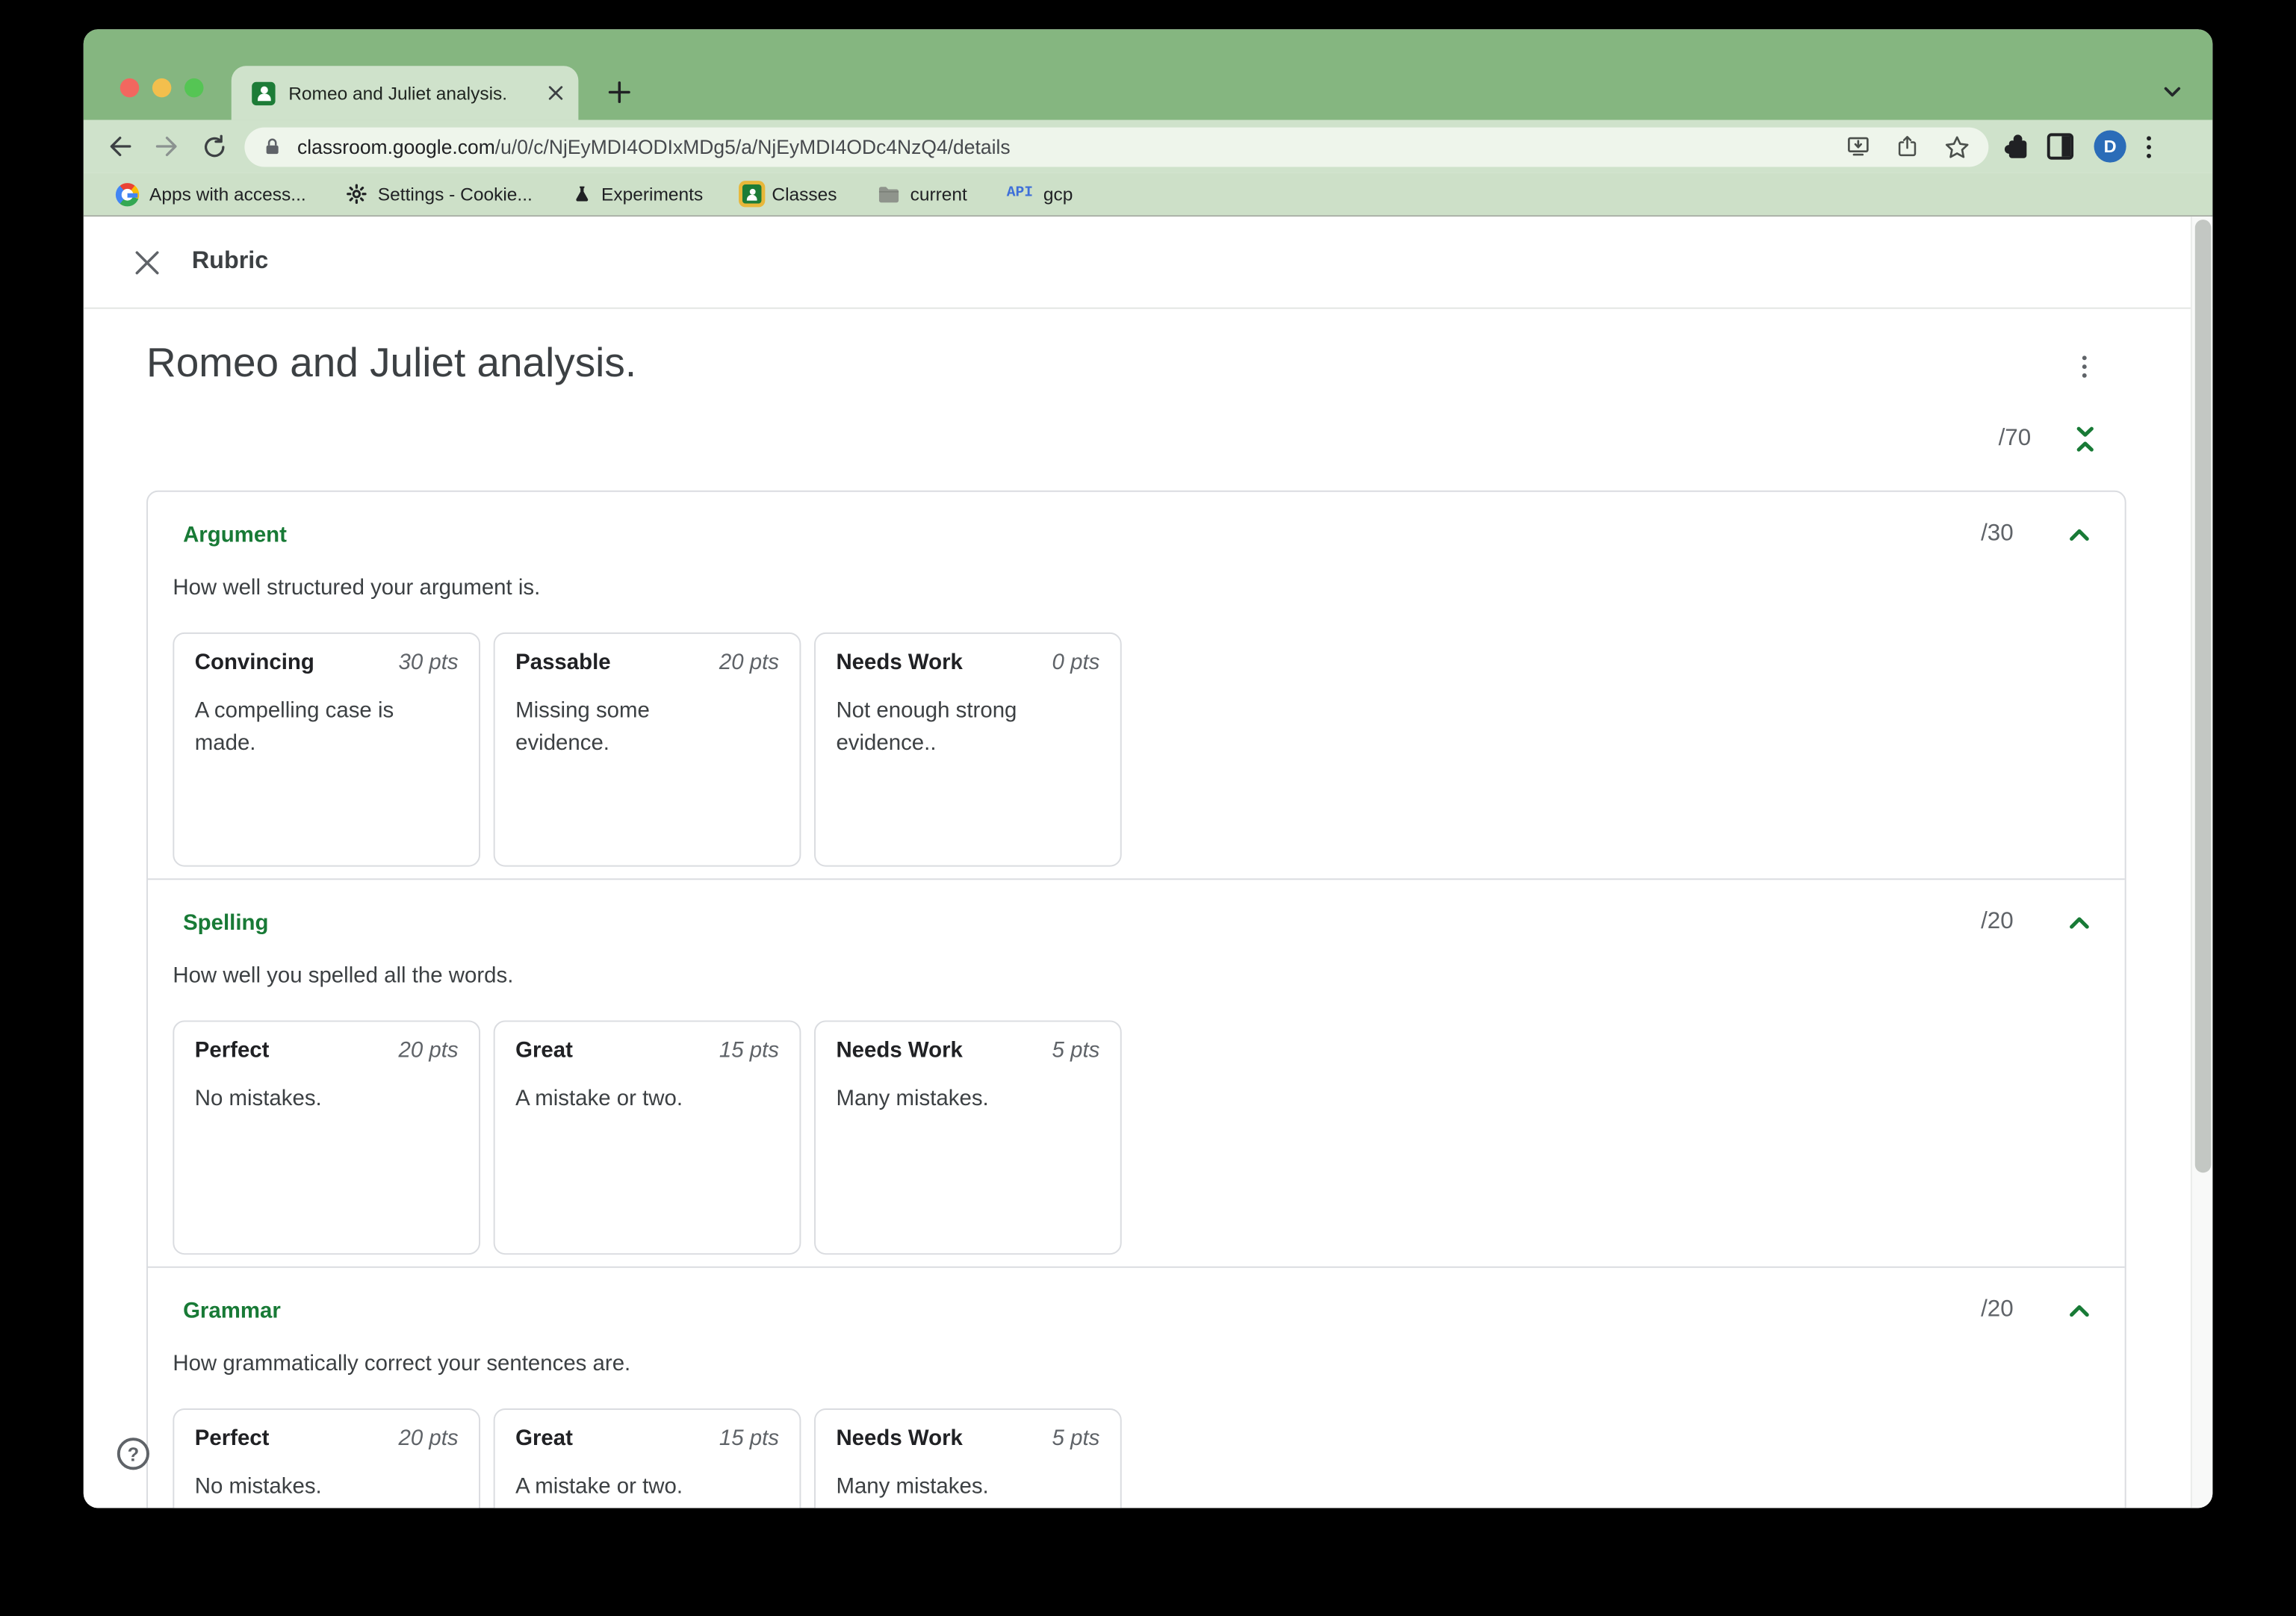  What do you see at coordinates (921, 194) in the screenshot?
I see `bookmark-current: current` at bounding box center [921, 194].